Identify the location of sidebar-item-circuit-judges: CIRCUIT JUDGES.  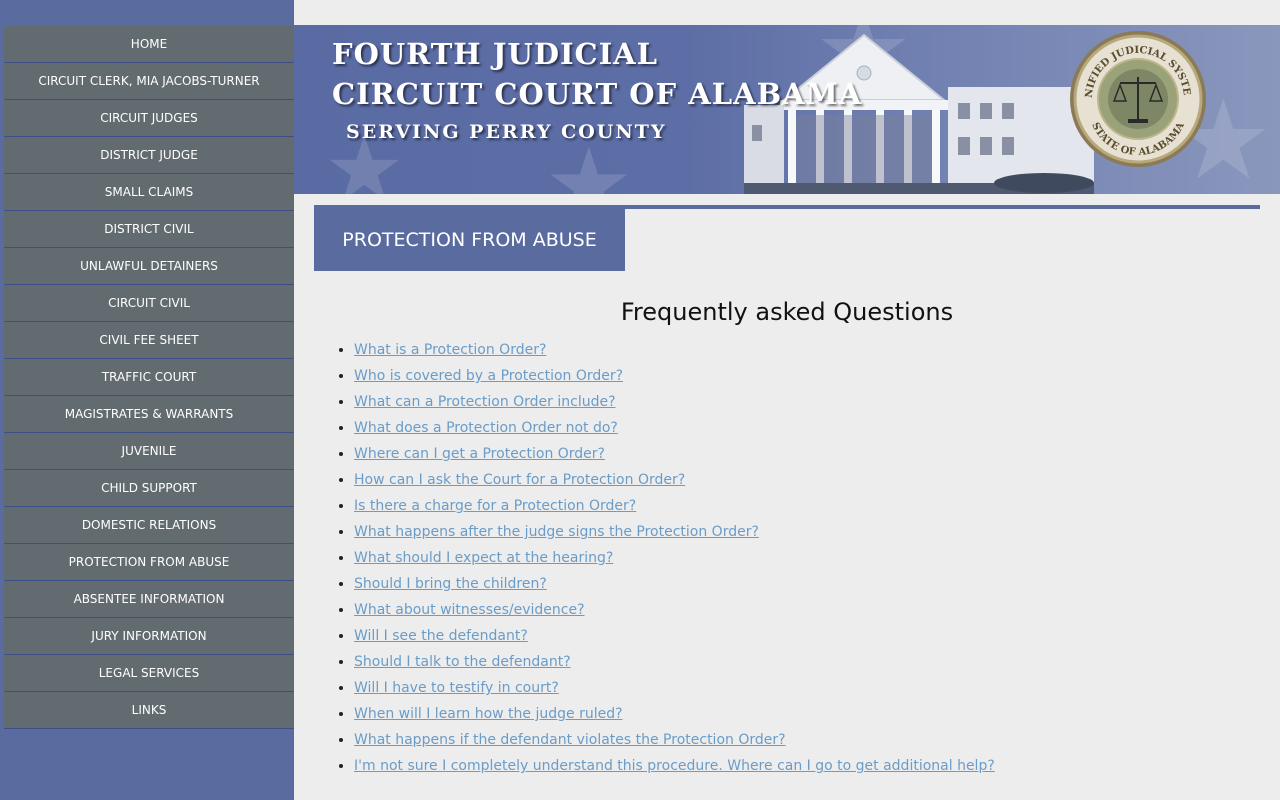
(149, 118).